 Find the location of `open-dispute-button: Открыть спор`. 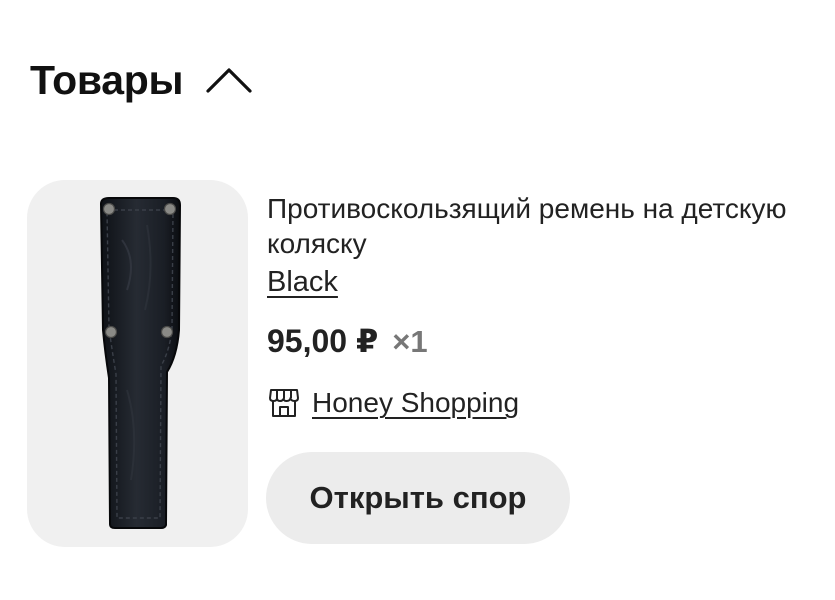

open-dispute-button: Открыть спор is located at coordinates (418, 498).